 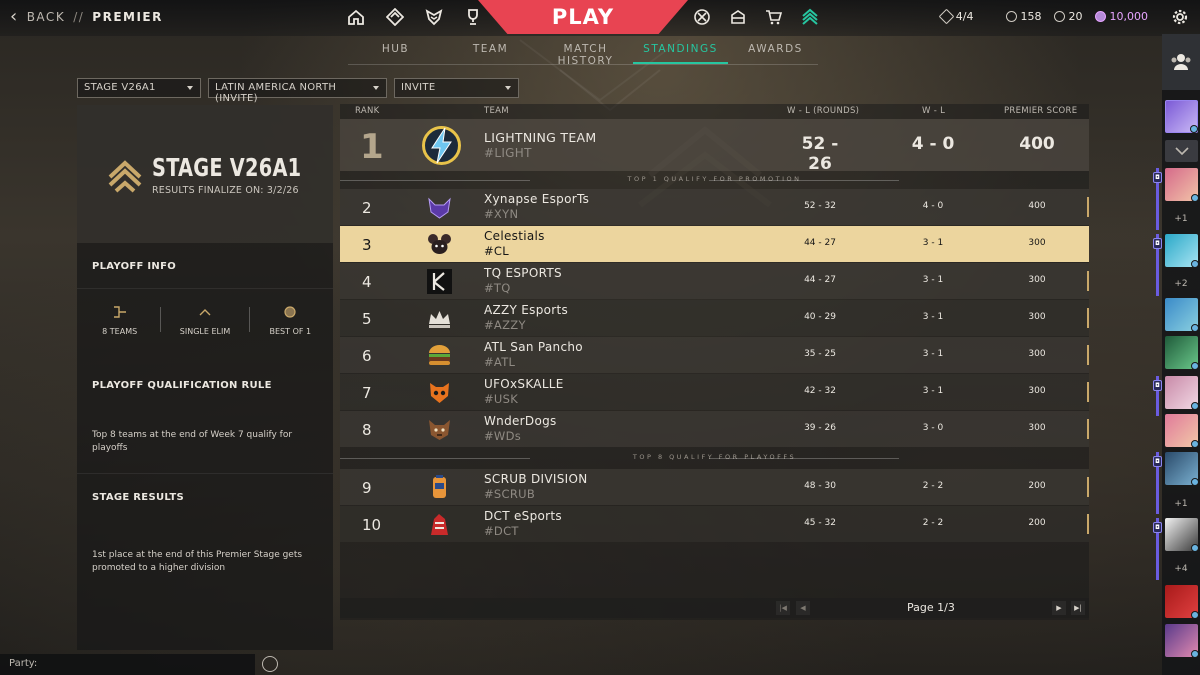 What do you see at coordinates (520, 421) in the screenshot?
I see `team-name: WnderDogs` at bounding box center [520, 421].